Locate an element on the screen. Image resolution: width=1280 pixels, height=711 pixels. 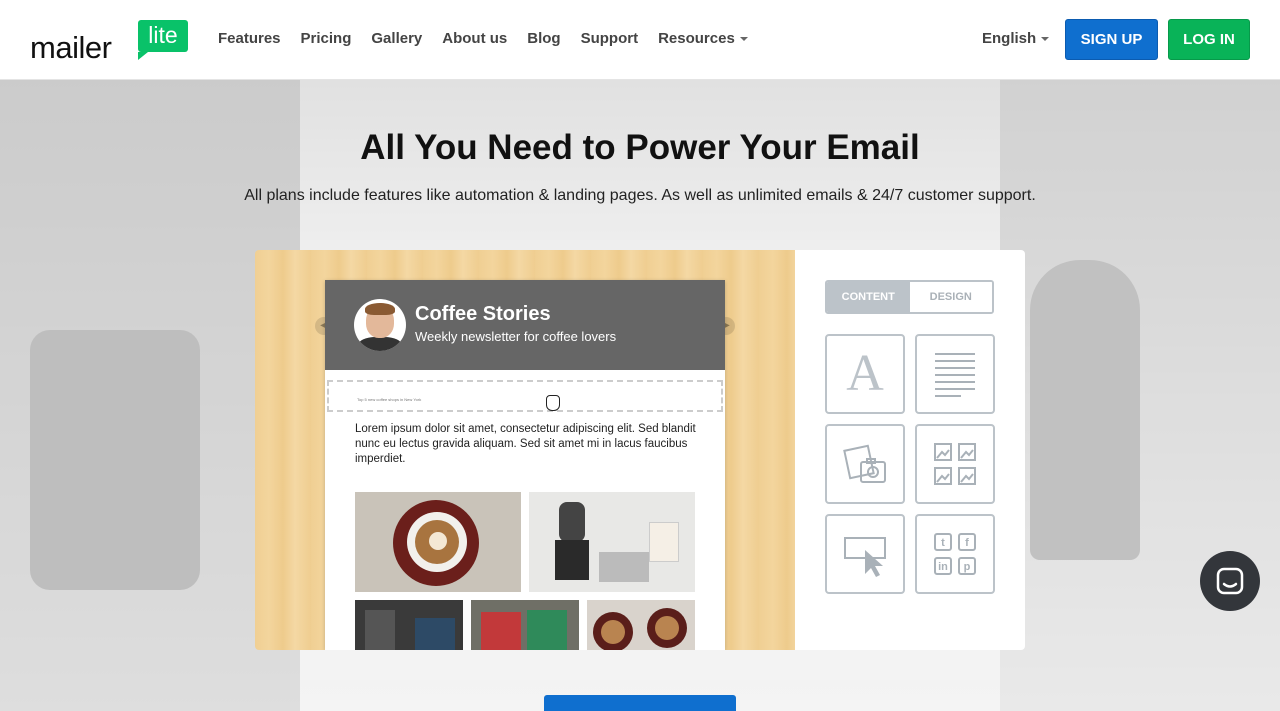
cafe-chairs-photo is located at coordinates (525, 625).